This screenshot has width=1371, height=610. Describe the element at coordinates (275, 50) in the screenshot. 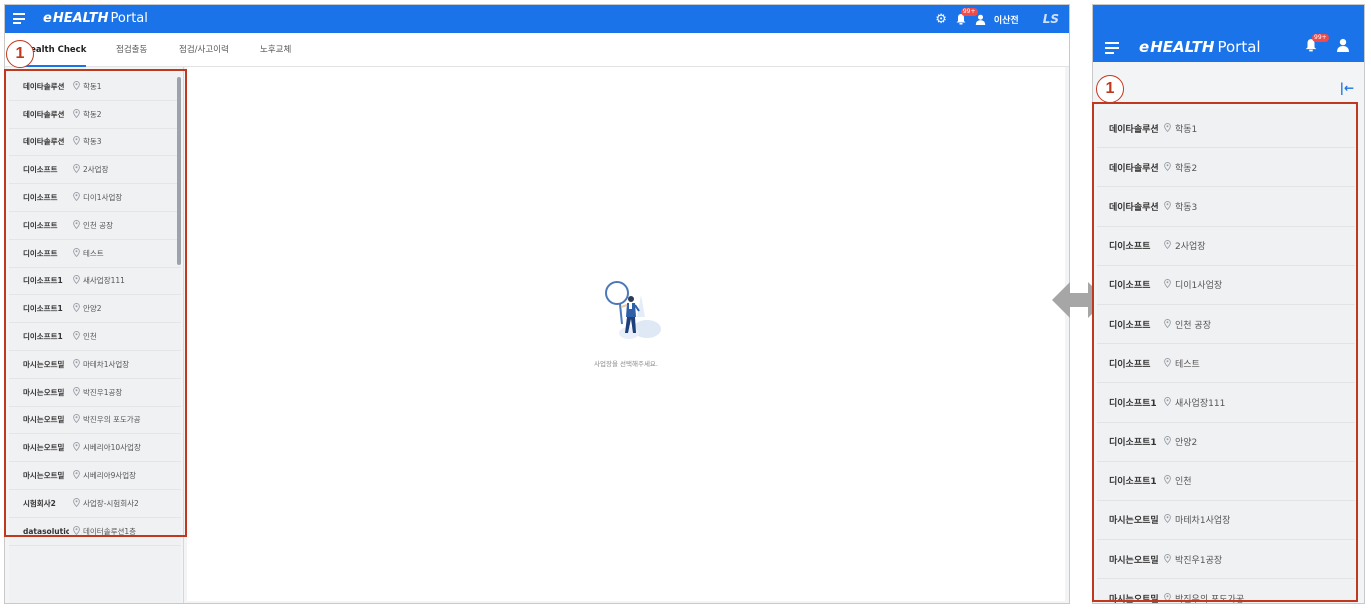

I see `tab-aging-replacement: 노후교체` at that location.